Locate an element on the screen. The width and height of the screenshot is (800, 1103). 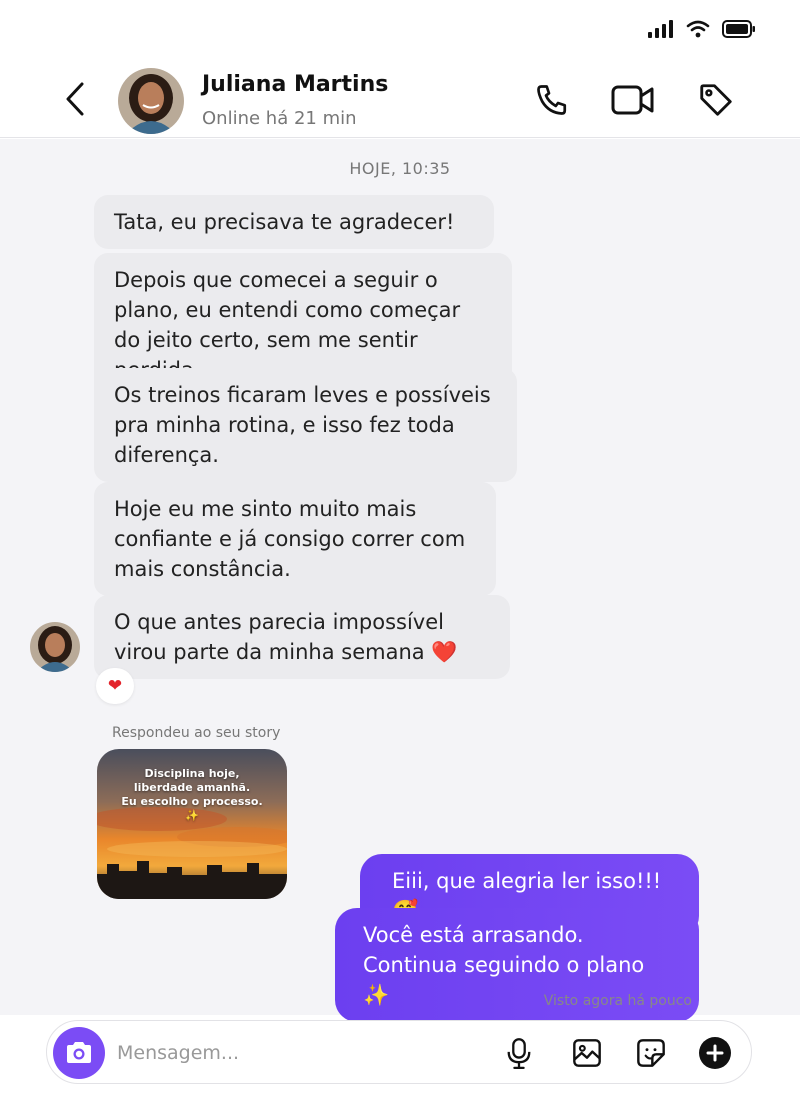
gallery-button is located at coordinates (587, 1053).